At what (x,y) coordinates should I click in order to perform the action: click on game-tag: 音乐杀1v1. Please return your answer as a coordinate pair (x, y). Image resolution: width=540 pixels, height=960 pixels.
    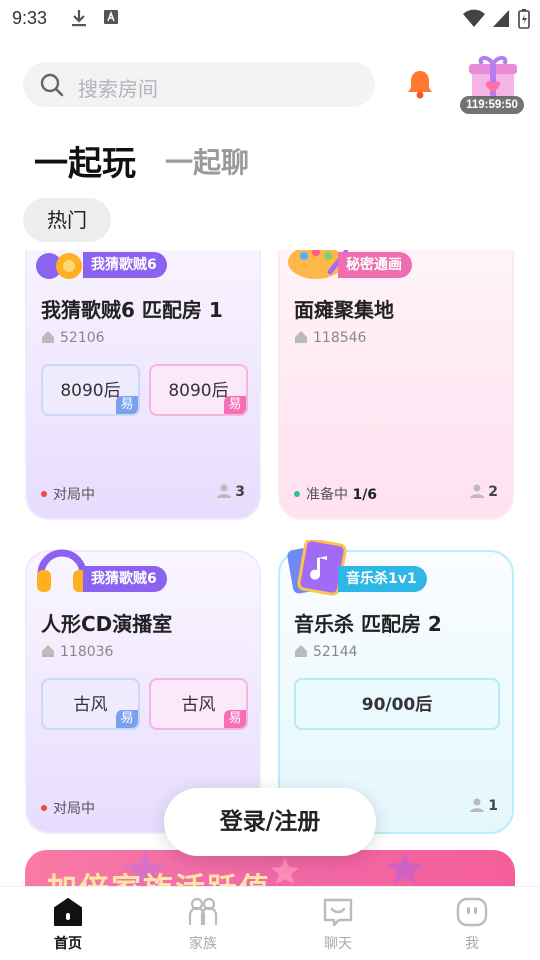
    Looking at the image, I should click on (382, 579).